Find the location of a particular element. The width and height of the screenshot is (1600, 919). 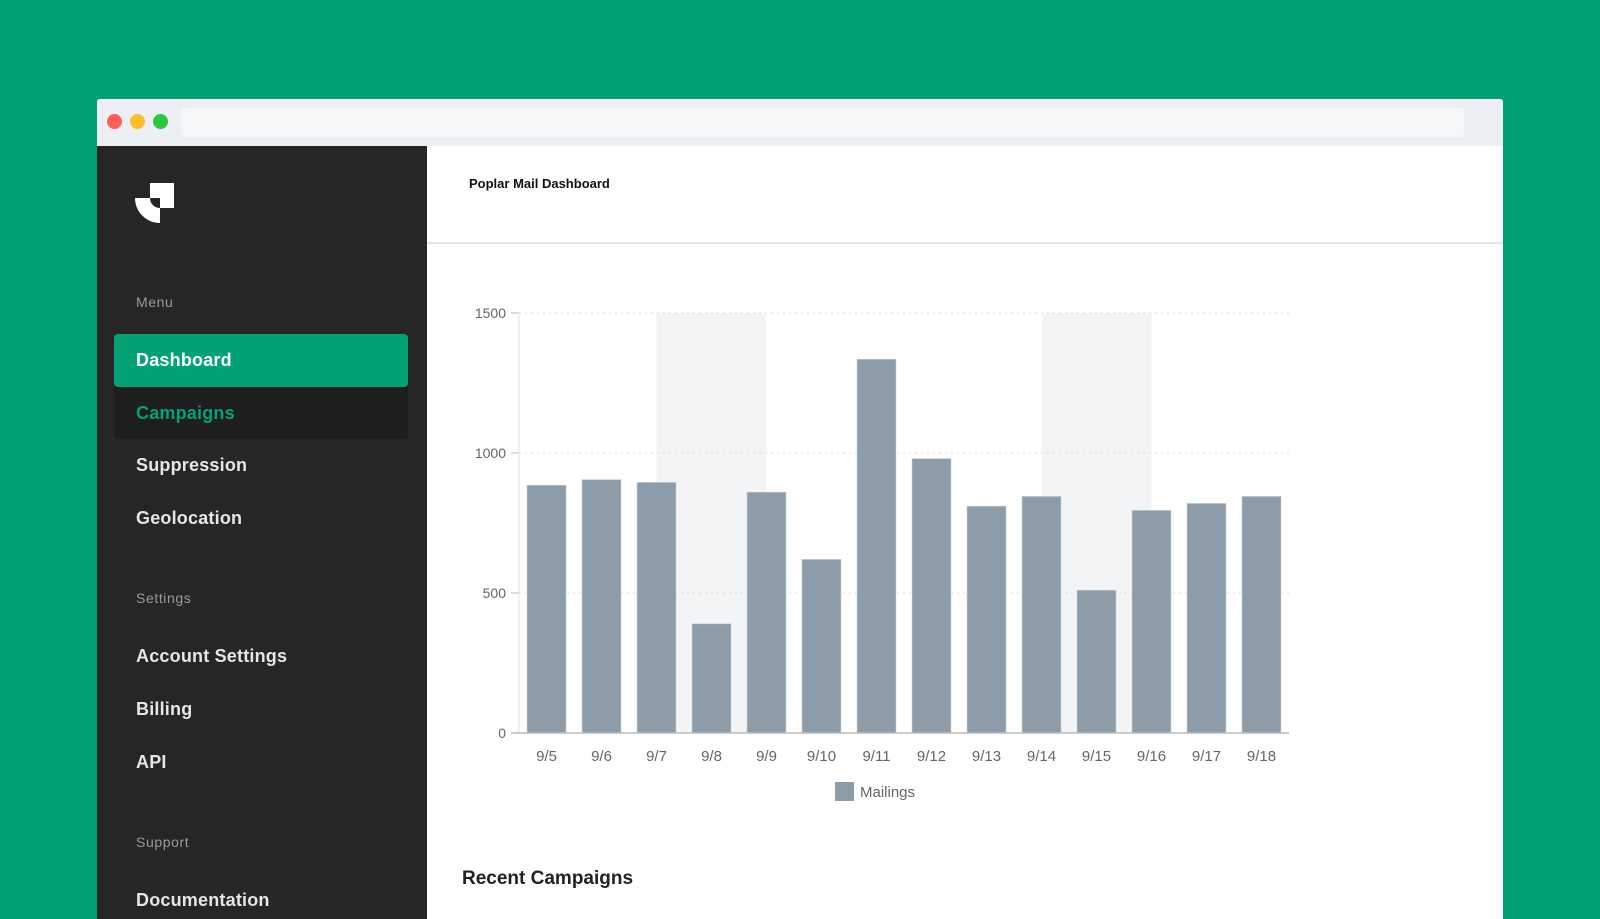

legend-swatch is located at coordinates (844, 791).